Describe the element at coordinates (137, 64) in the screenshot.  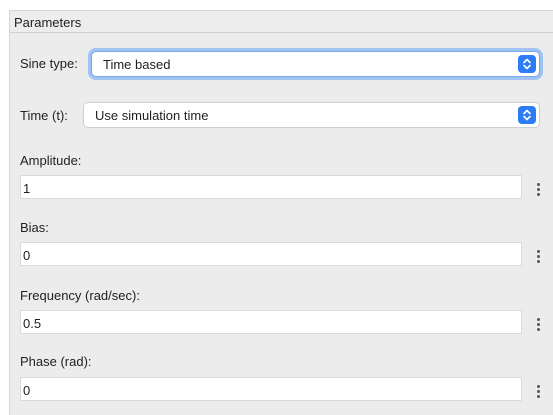
I see `sine-type-value: Time based` at that location.